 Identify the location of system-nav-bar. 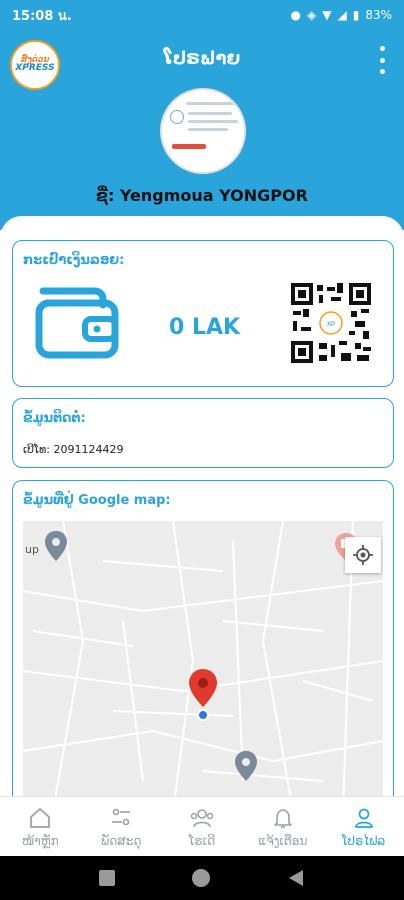
(202, 878).